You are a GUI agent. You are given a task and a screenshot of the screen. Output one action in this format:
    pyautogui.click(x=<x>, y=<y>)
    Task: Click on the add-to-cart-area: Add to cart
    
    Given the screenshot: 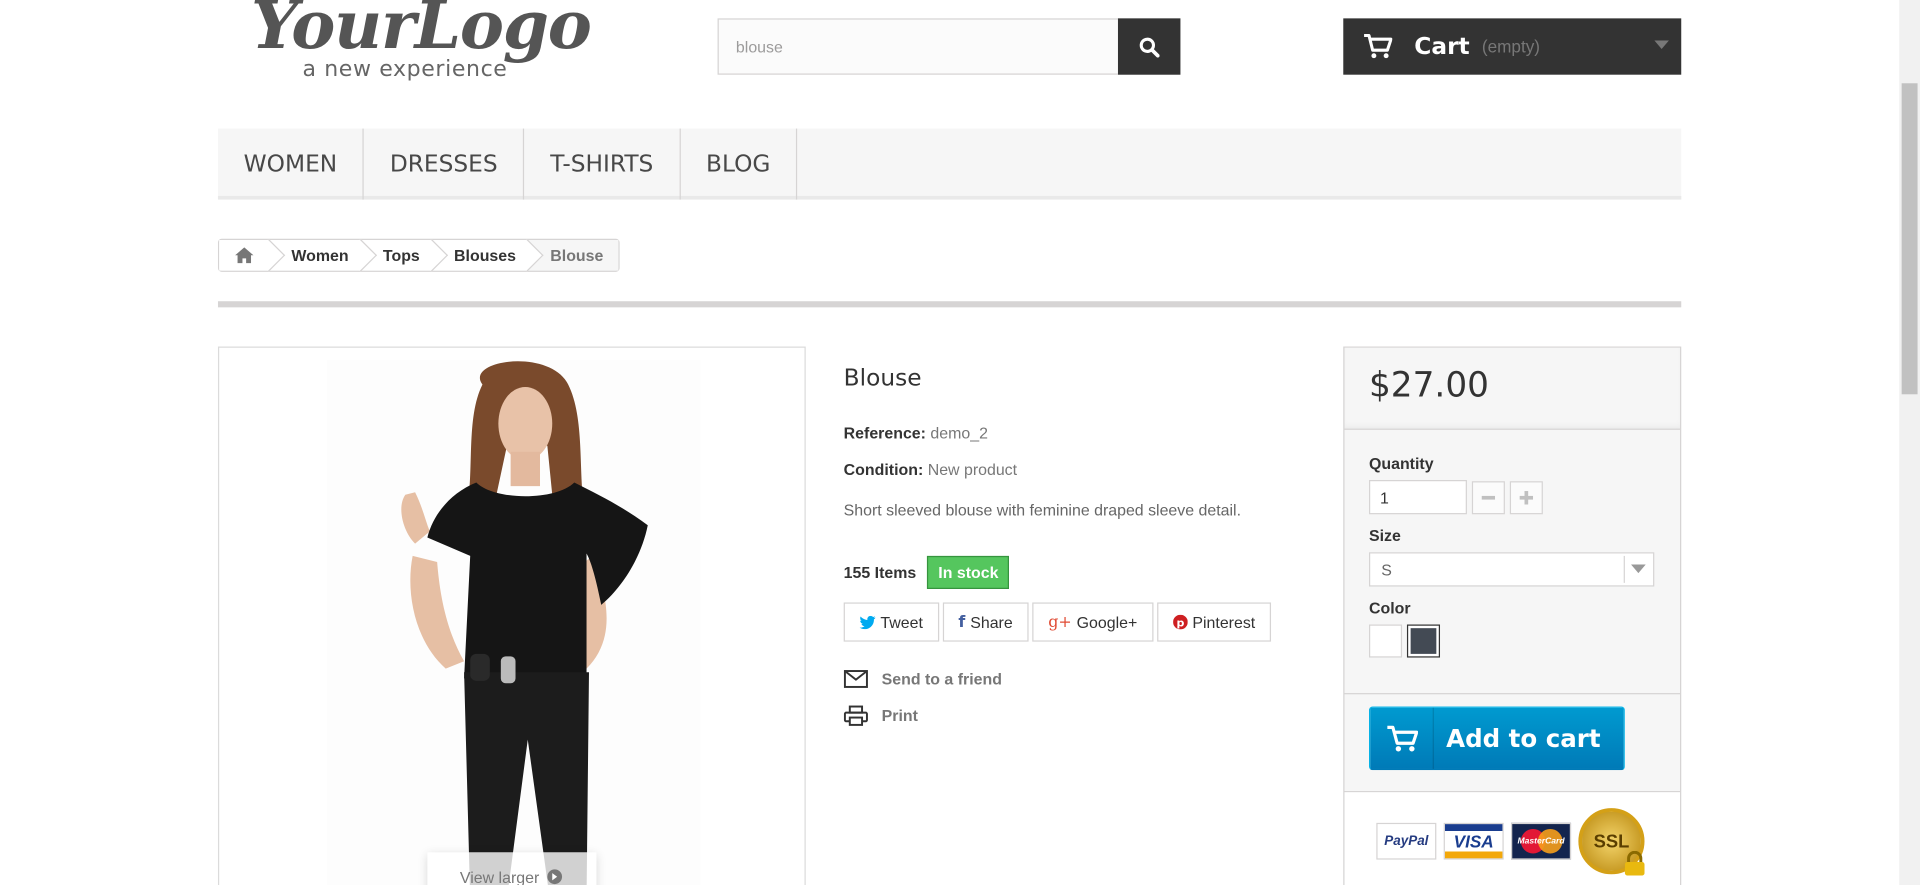 What is the action you would take?
    pyautogui.click(x=1512, y=743)
    